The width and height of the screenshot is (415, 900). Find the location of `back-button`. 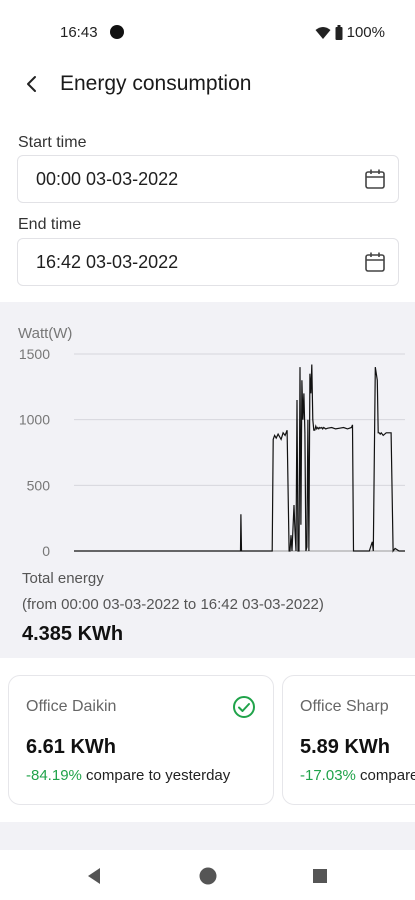

back-button is located at coordinates (32, 84).